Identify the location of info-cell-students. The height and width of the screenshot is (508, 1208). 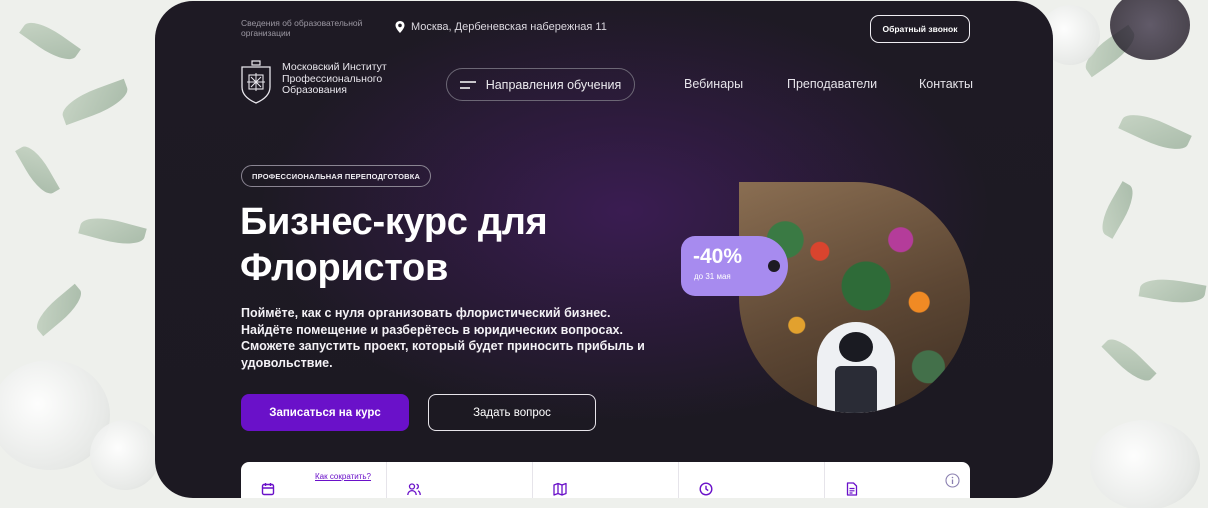
(460, 480).